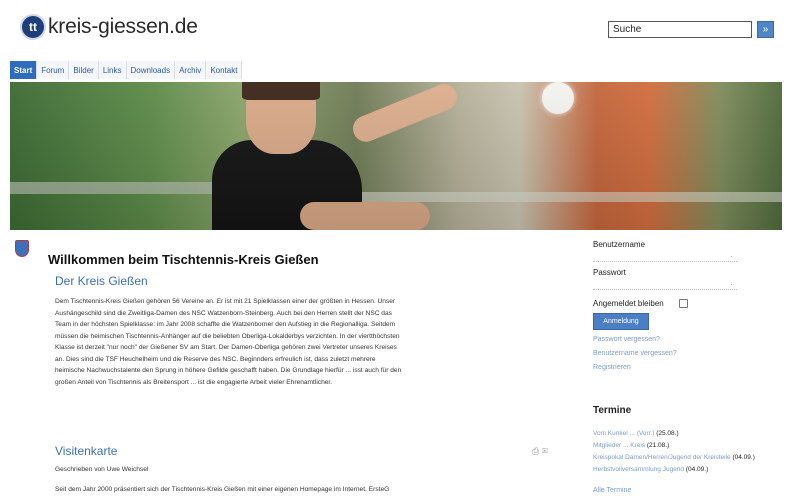 The image size is (788, 501). What do you see at coordinates (619, 244) in the screenshot?
I see `username-label: Benutzername` at bounding box center [619, 244].